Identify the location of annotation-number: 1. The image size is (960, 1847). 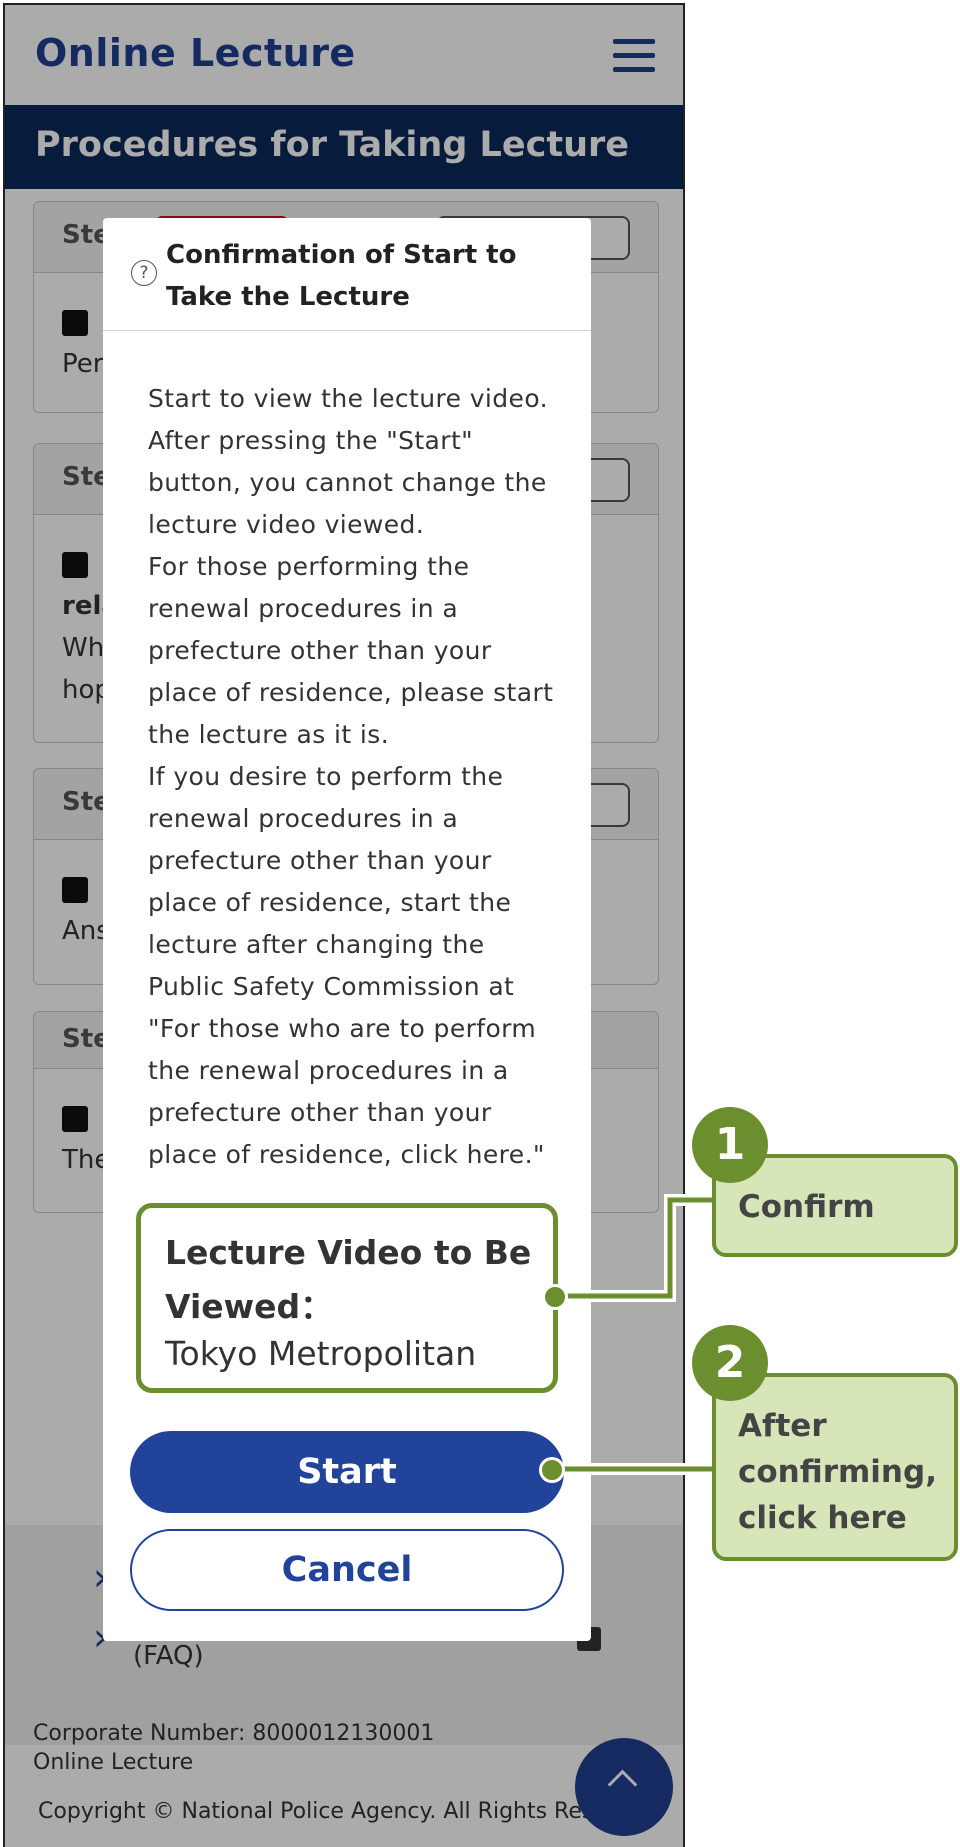
(730, 1145).